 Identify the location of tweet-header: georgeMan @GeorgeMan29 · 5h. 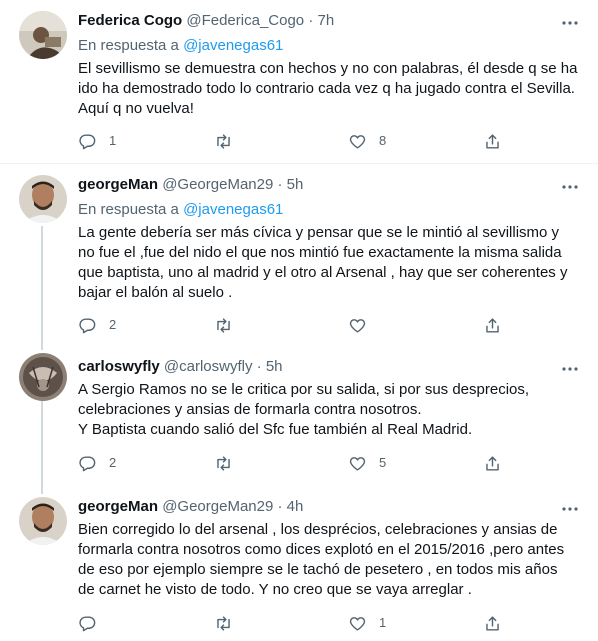
(190, 185).